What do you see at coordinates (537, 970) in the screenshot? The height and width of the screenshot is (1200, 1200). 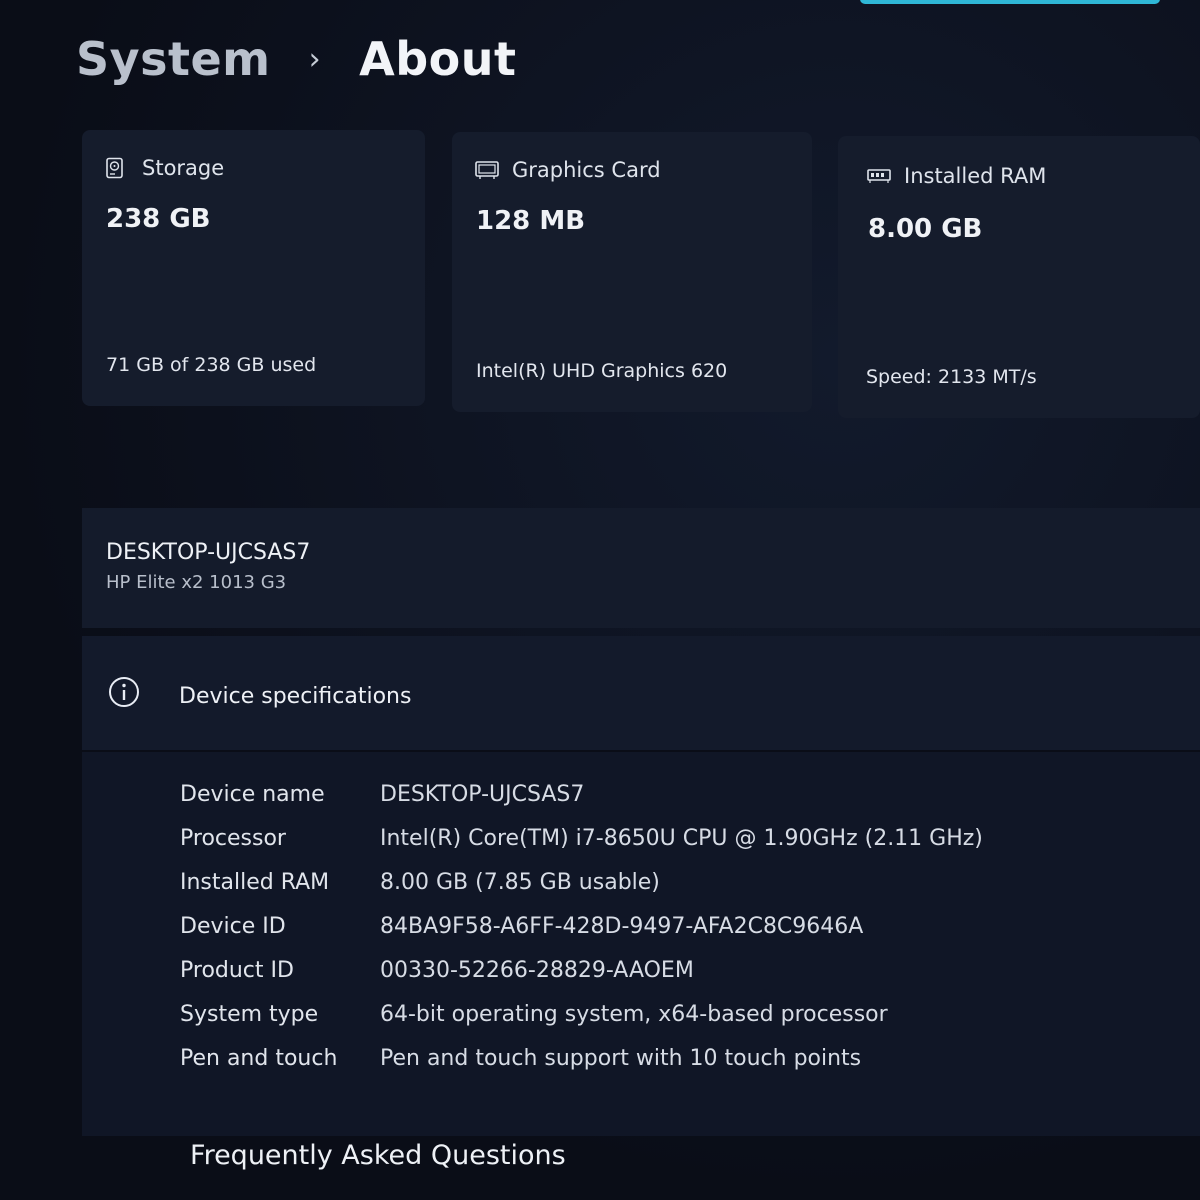 I see `spec-value: 00330-52266-28829-AAOEM` at bounding box center [537, 970].